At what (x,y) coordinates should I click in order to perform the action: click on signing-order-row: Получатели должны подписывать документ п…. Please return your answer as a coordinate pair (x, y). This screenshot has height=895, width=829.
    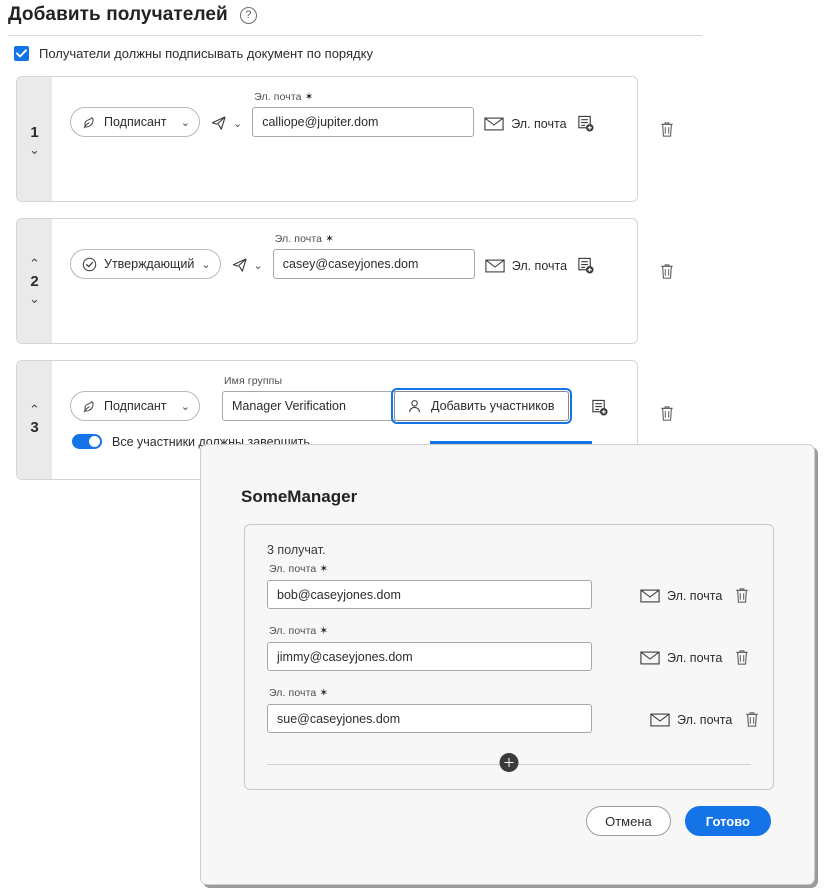
    Looking at the image, I should click on (355, 48).